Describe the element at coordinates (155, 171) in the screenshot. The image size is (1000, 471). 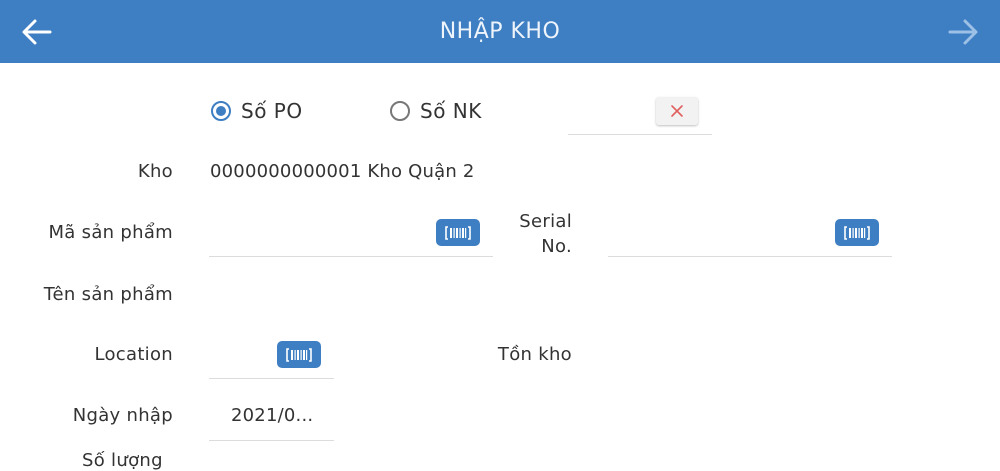
I see `kho-label: Kho` at that location.